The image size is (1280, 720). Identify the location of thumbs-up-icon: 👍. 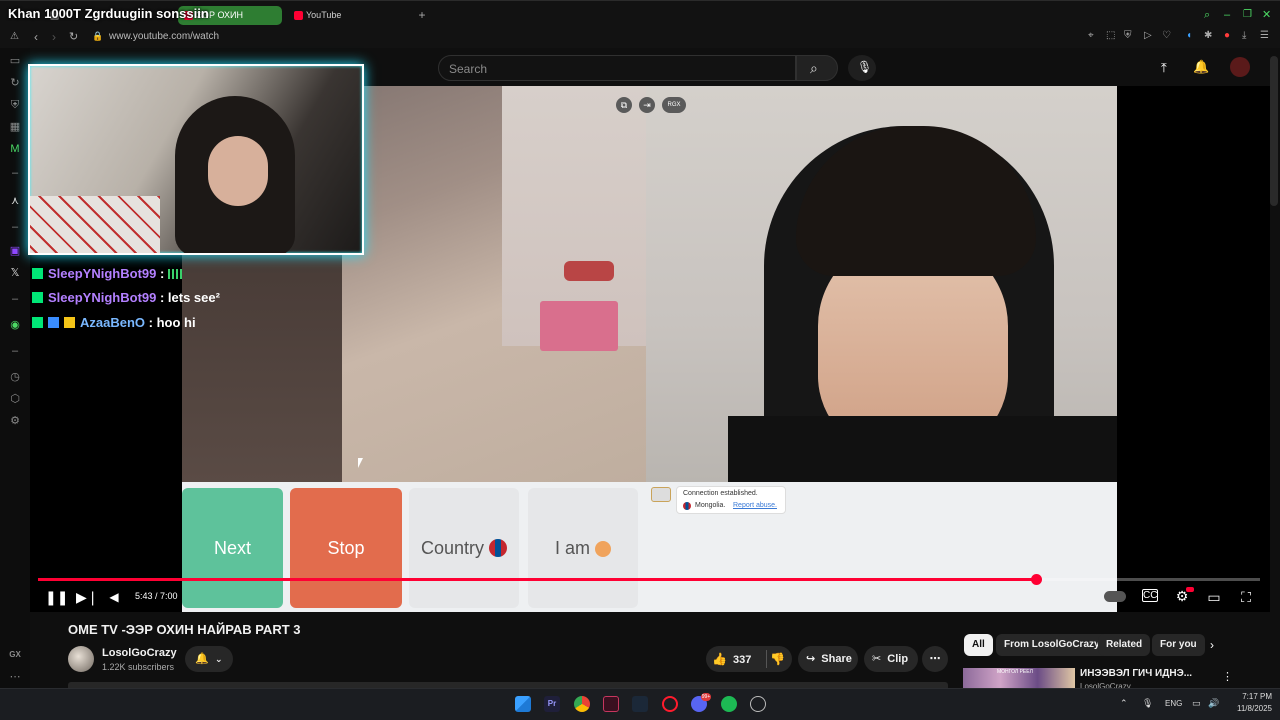
(719, 659).